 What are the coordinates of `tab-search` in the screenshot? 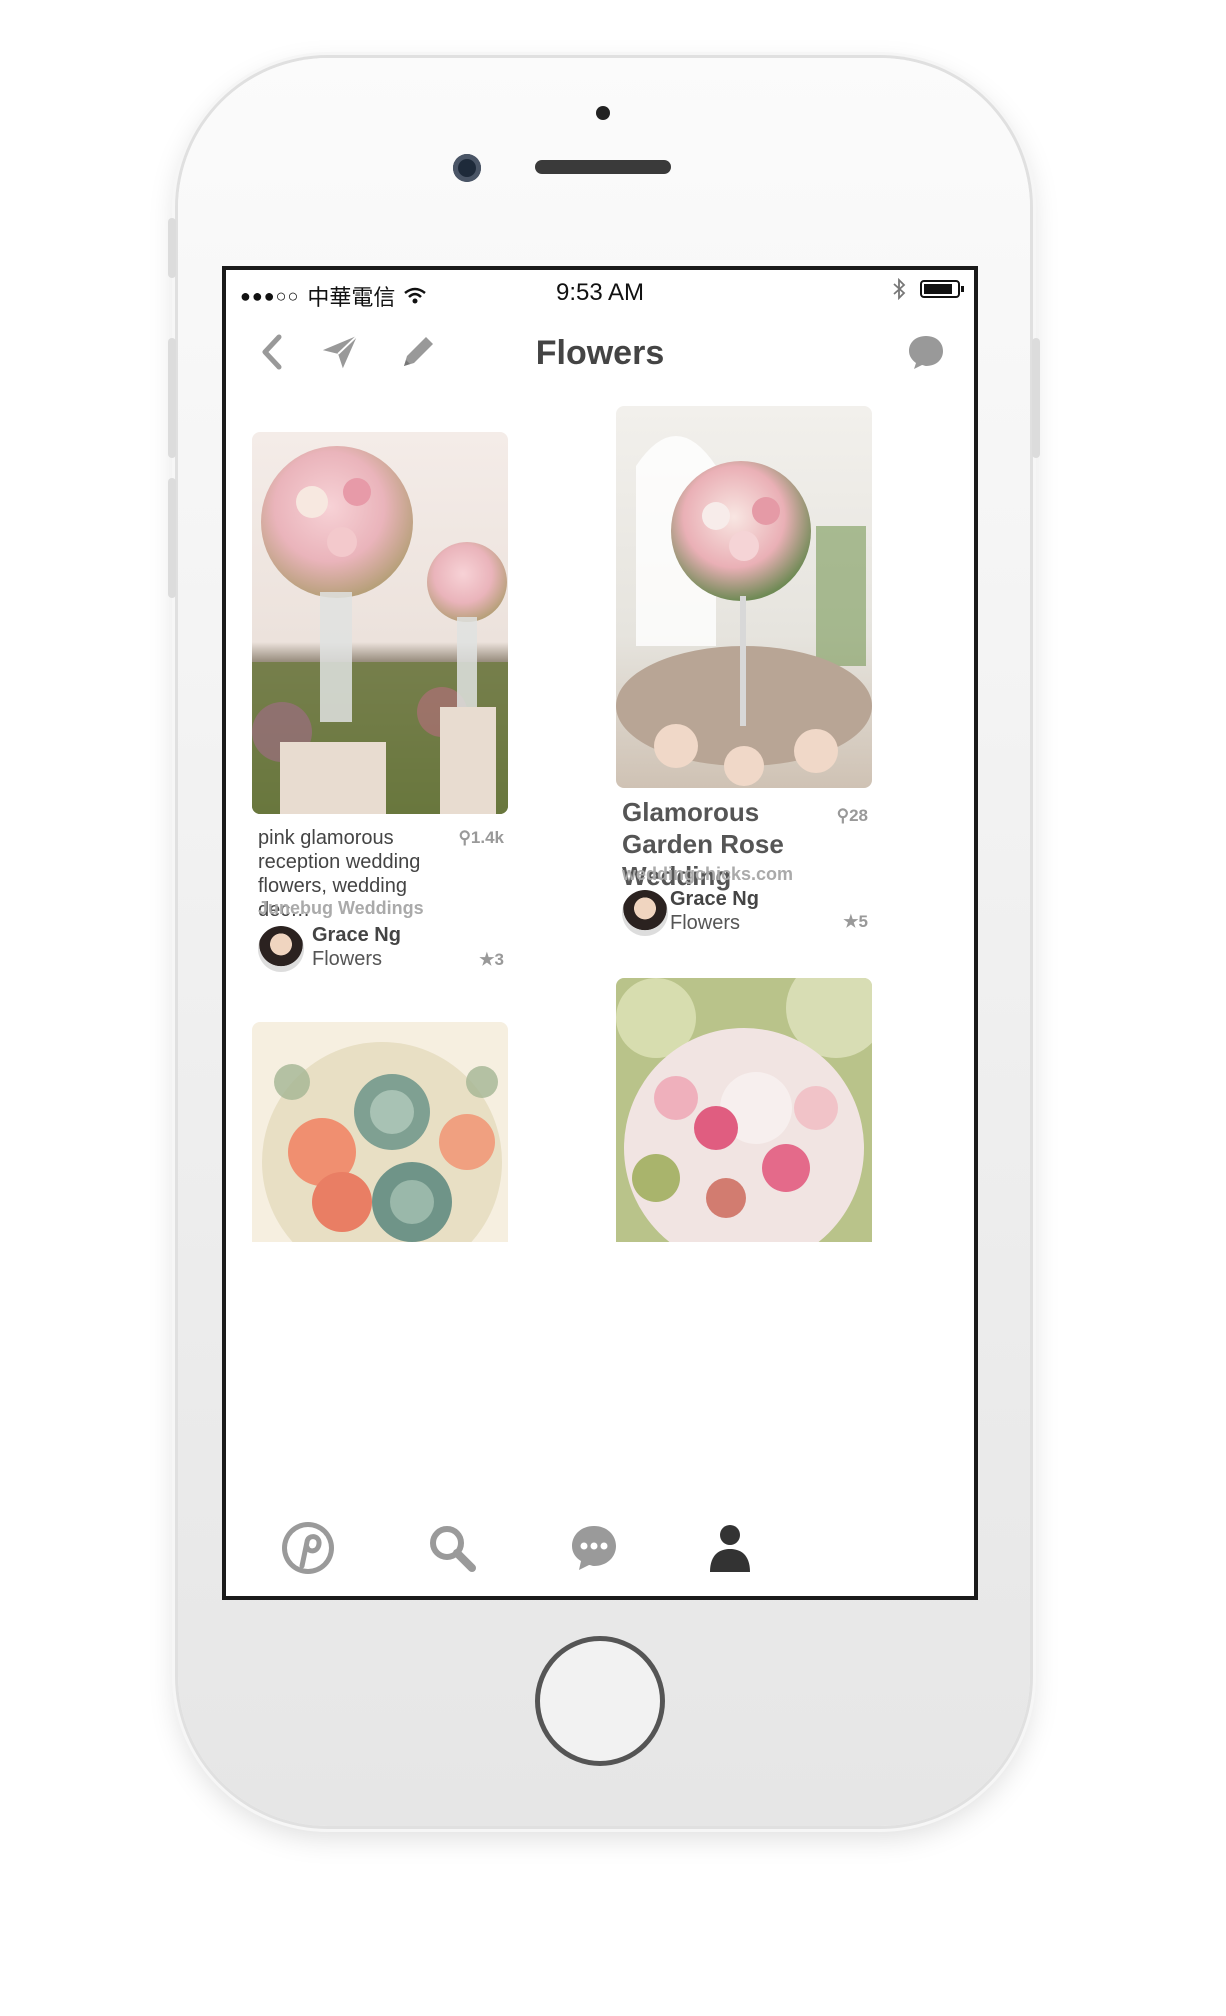 It's located at (452, 1548).